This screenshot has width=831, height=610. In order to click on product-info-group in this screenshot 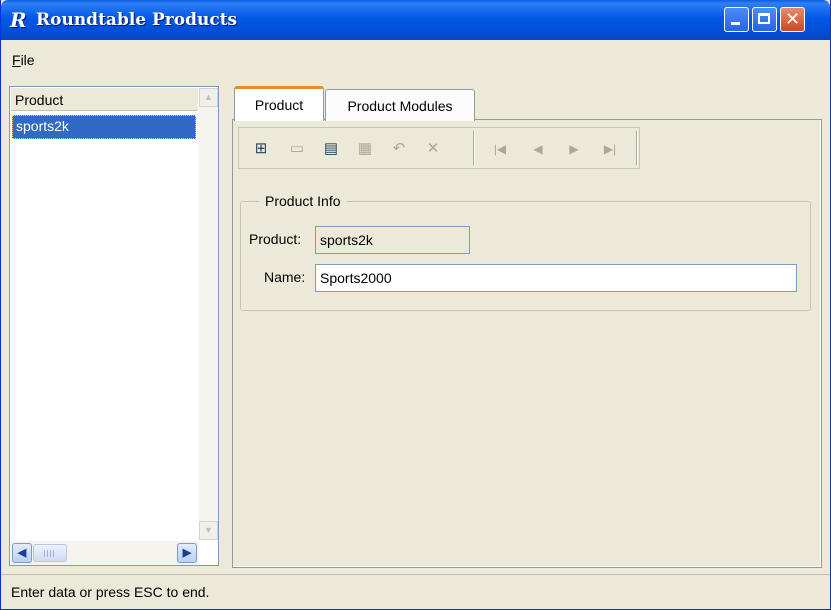, I will do `click(525, 256)`.